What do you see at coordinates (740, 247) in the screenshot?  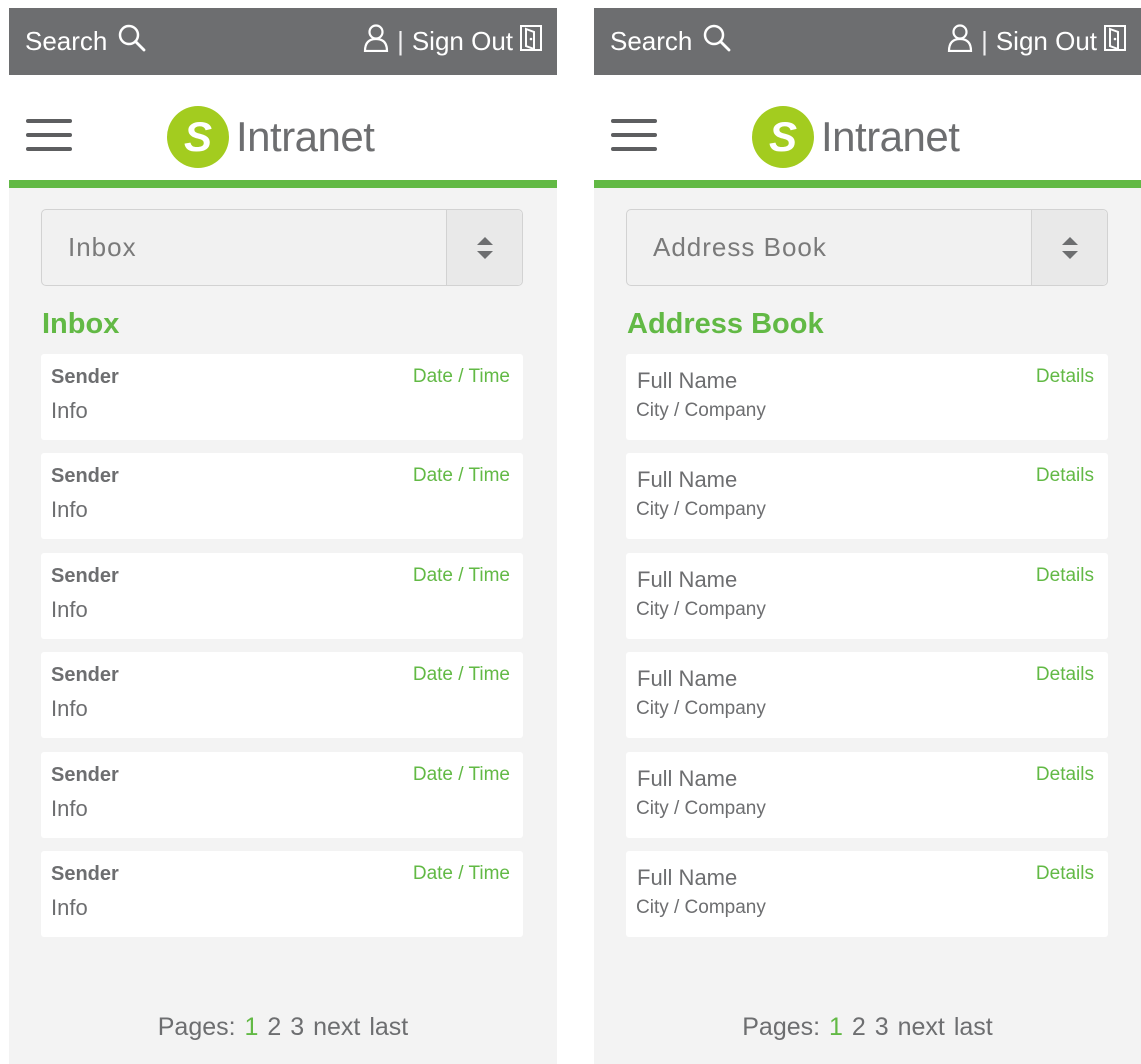 I see `select-value: Address Book` at bounding box center [740, 247].